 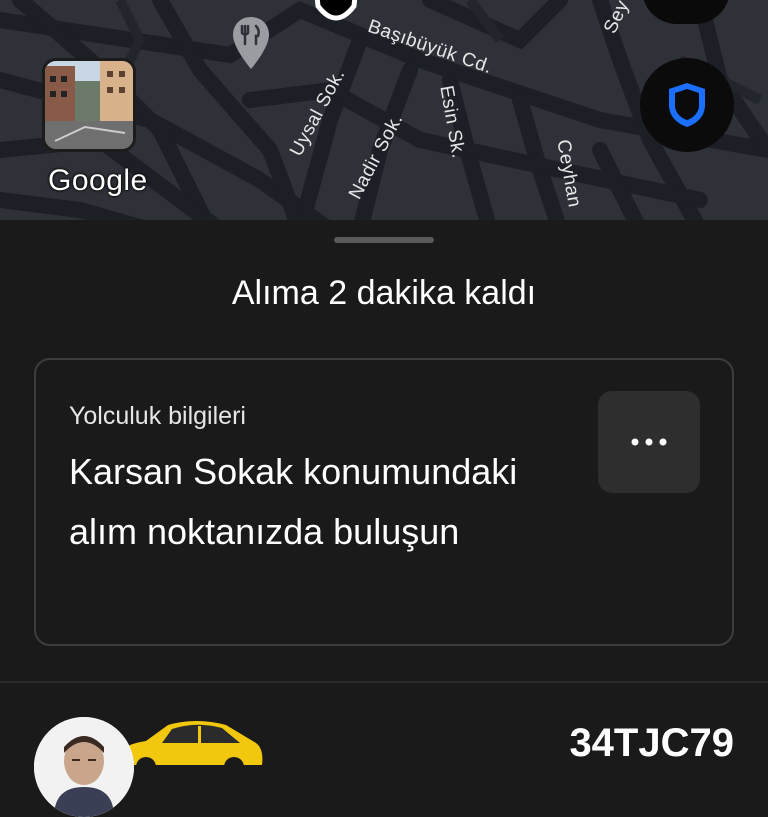 I want to click on shield-icon, so click(x=687, y=105).